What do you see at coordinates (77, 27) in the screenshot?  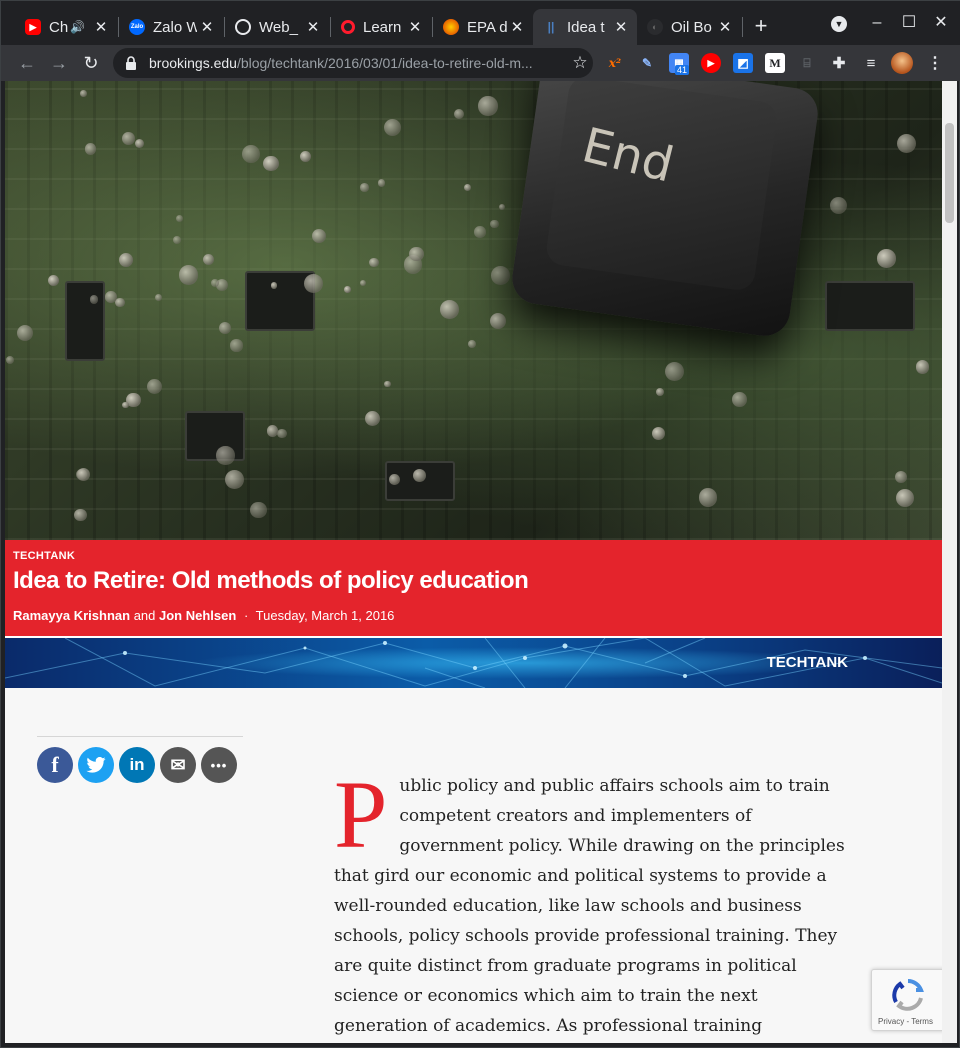 I see `speaker-icon: 🔊` at bounding box center [77, 27].